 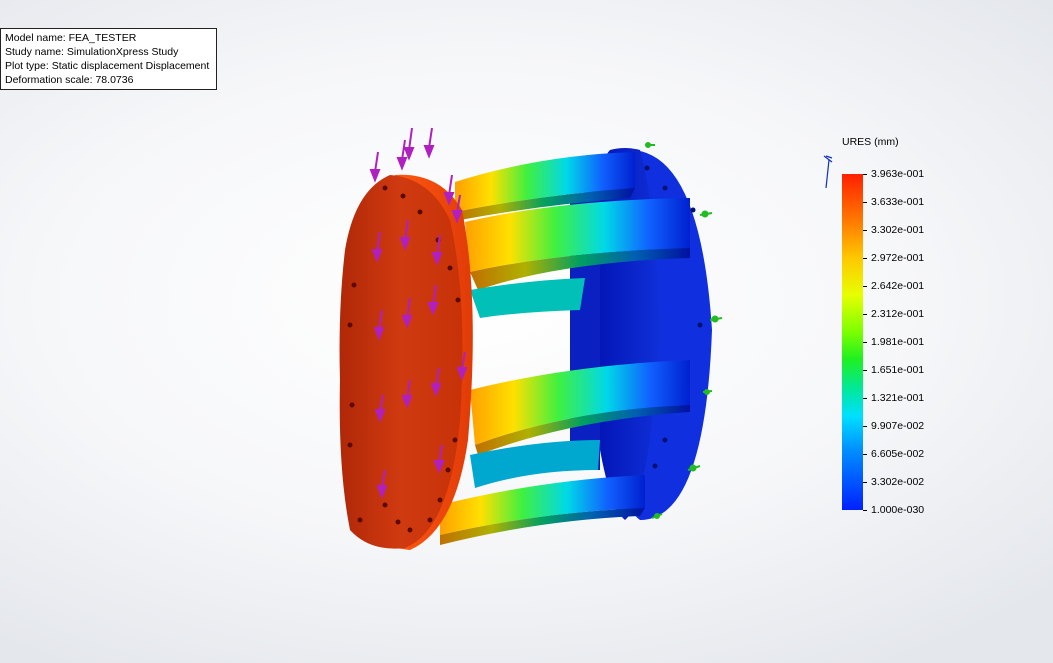 What do you see at coordinates (898, 174) in the screenshot?
I see `legend-tick-label: 3.963e-001` at bounding box center [898, 174].